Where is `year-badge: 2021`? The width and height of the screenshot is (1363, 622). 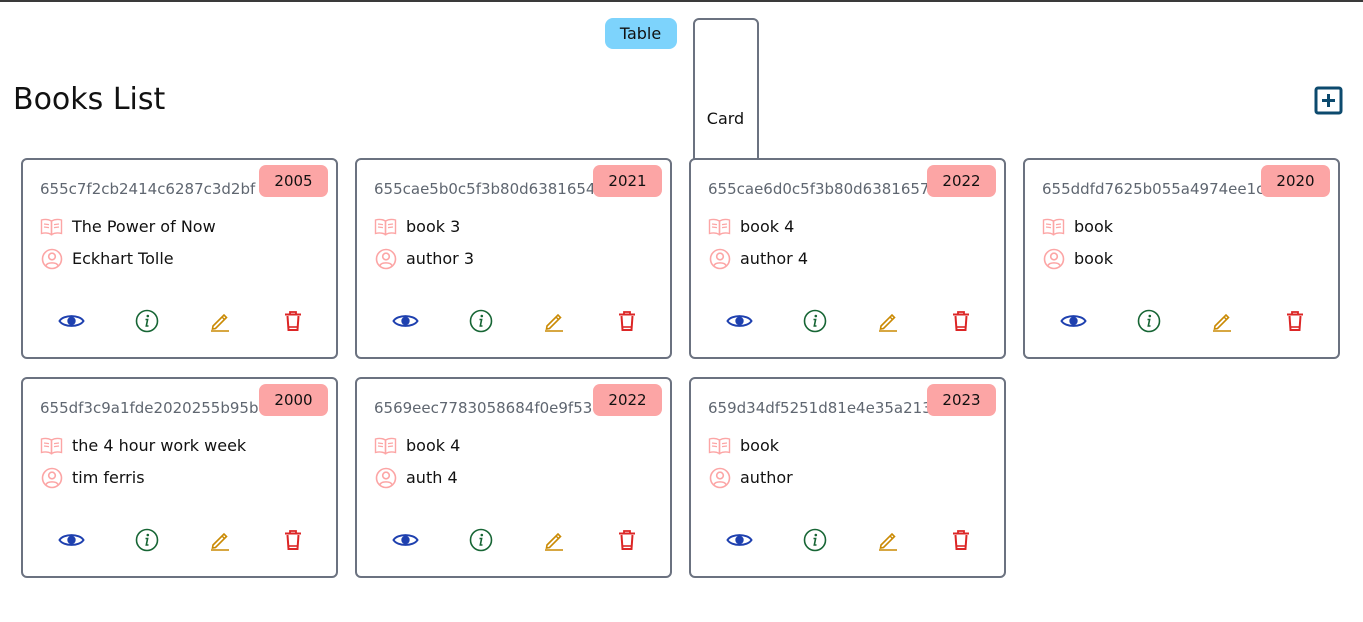 year-badge: 2021 is located at coordinates (627, 181).